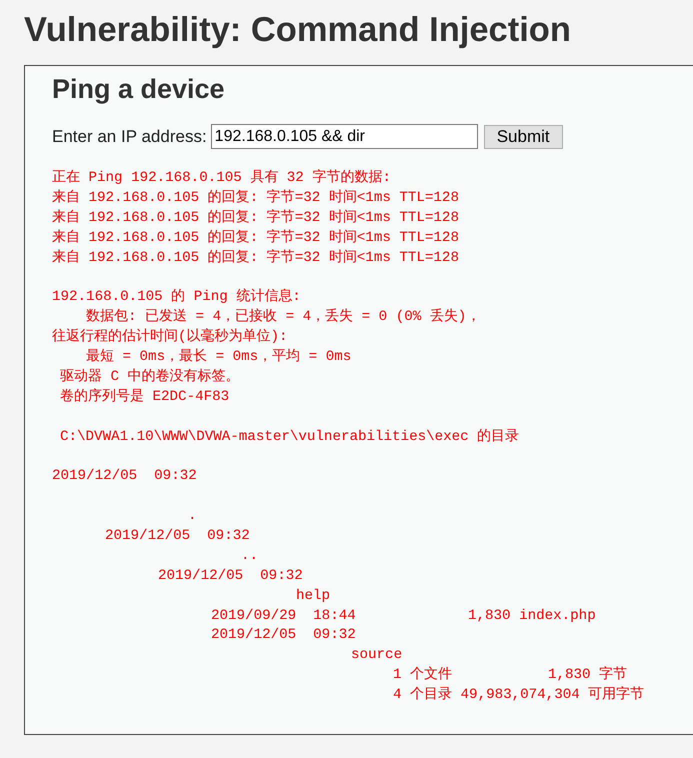 Image resolution: width=693 pixels, height=758 pixels. What do you see at coordinates (150, 376) in the screenshot?
I see `output-text: 驱动器 C 中的卷没有标签。` at bounding box center [150, 376].